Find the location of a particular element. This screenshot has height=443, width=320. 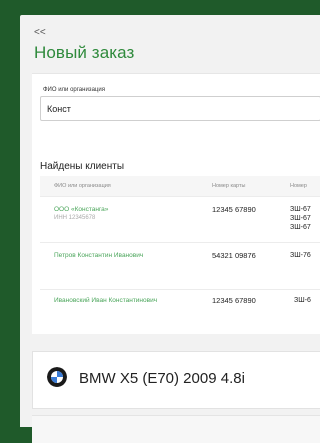

client-name-link: Петров Константин Иванович is located at coordinates (98, 255).